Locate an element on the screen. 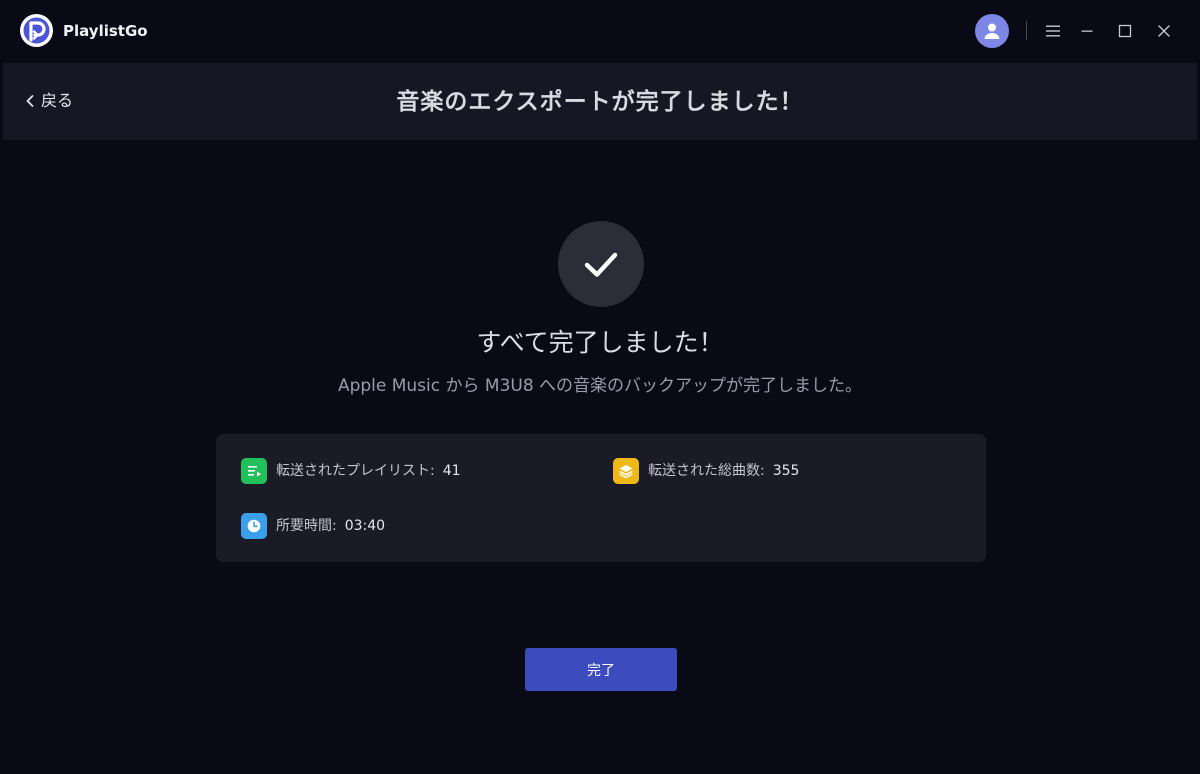 This screenshot has width=1200, height=774. stat-duration: 所要時間: 03:40 is located at coordinates (313, 526).